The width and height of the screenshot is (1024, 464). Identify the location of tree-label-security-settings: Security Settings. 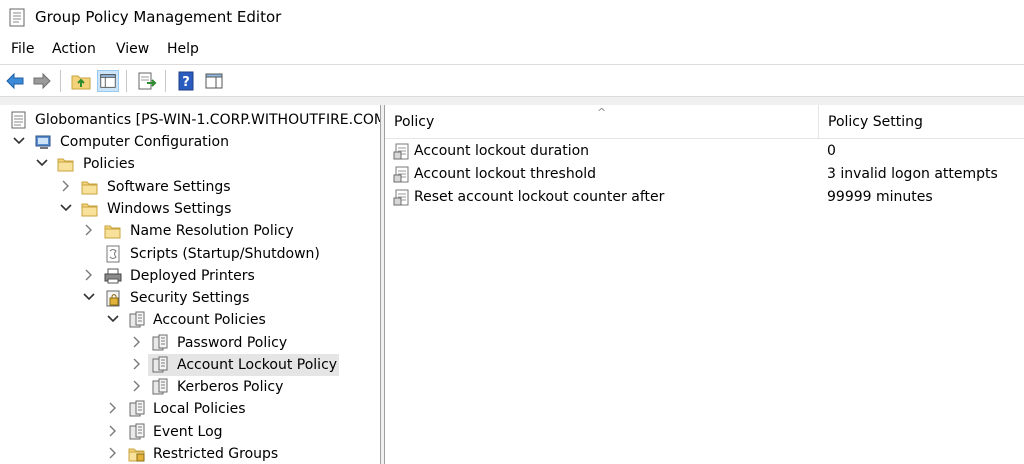
(190, 298).